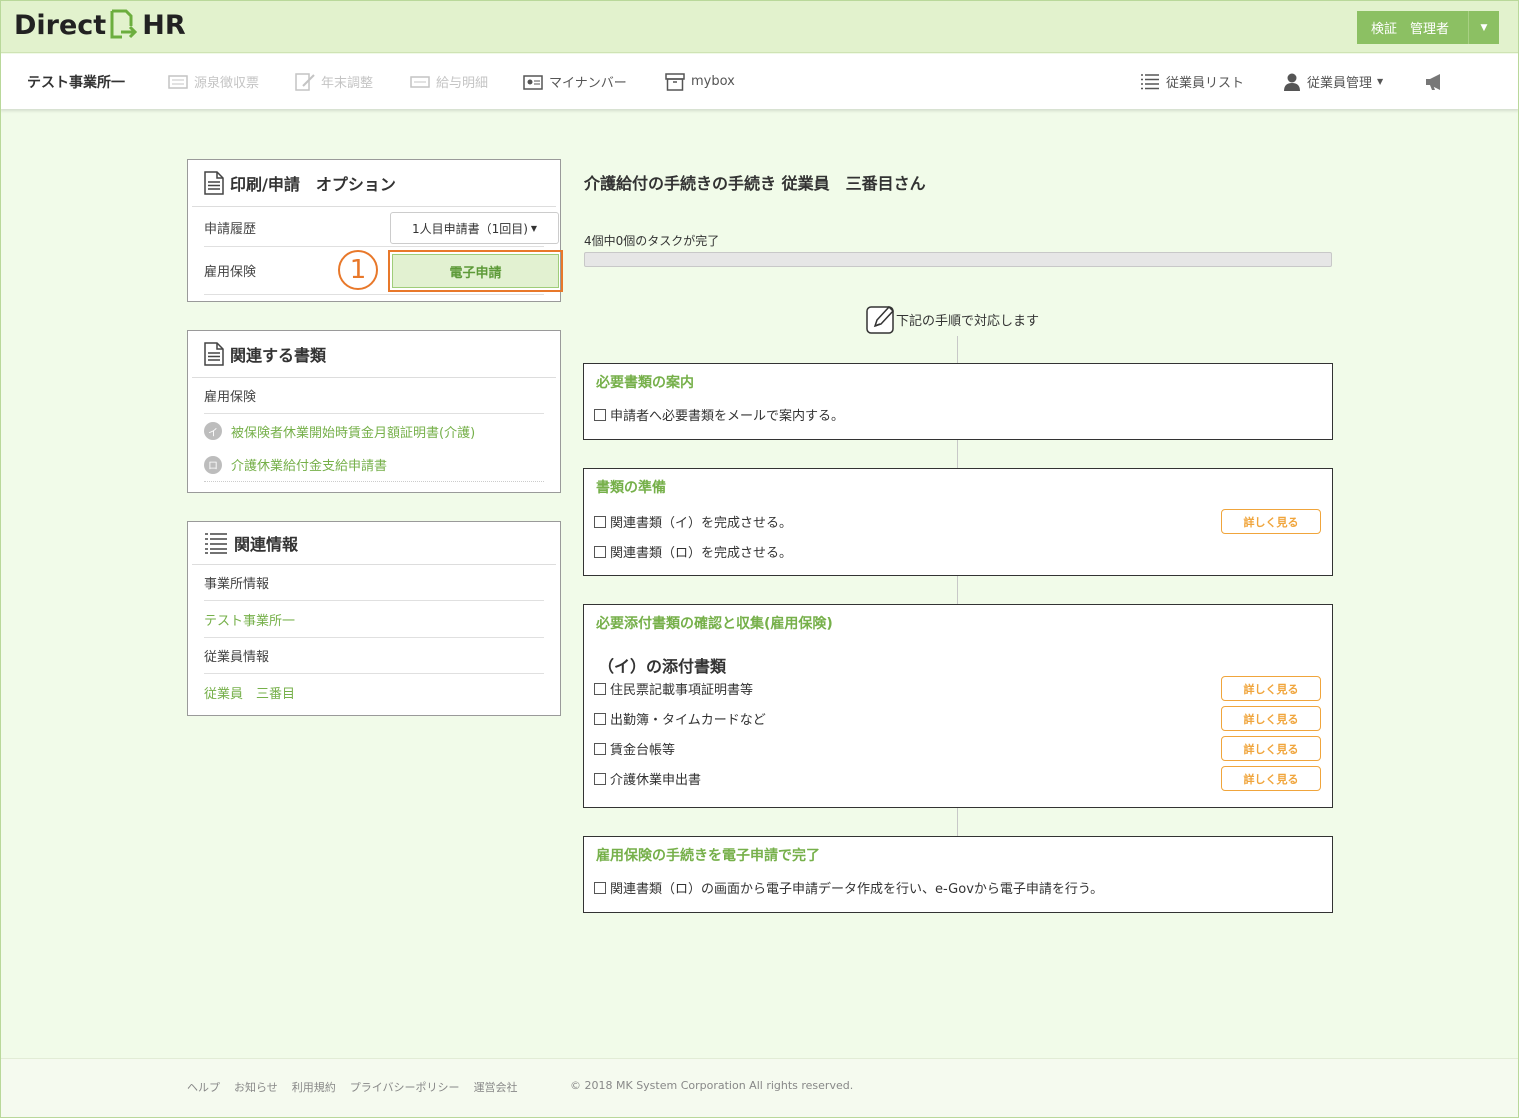  Describe the element at coordinates (958, 259) in the screenshot. I see `progress-bar` at that location.